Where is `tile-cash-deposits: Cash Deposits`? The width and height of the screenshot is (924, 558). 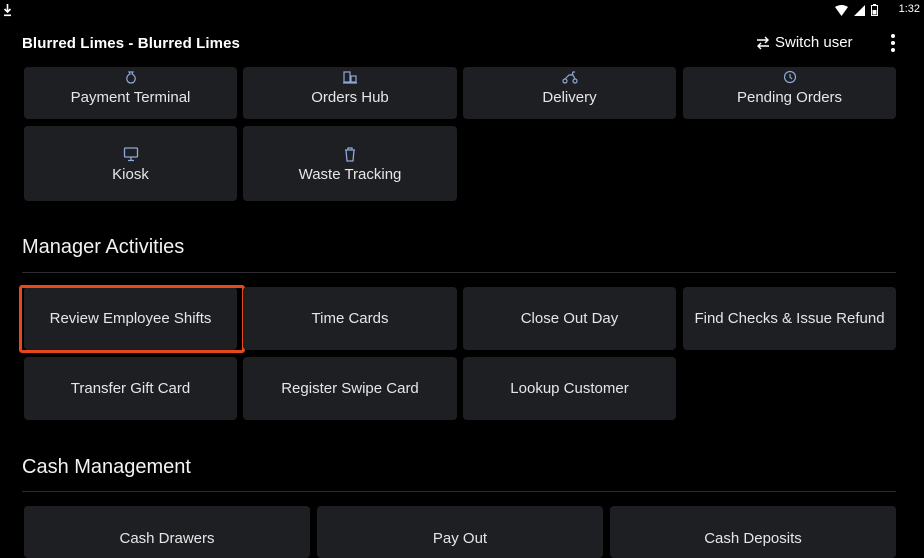
tile-cash-deposits: Cash Deposits is located at coordinates (753, 532).